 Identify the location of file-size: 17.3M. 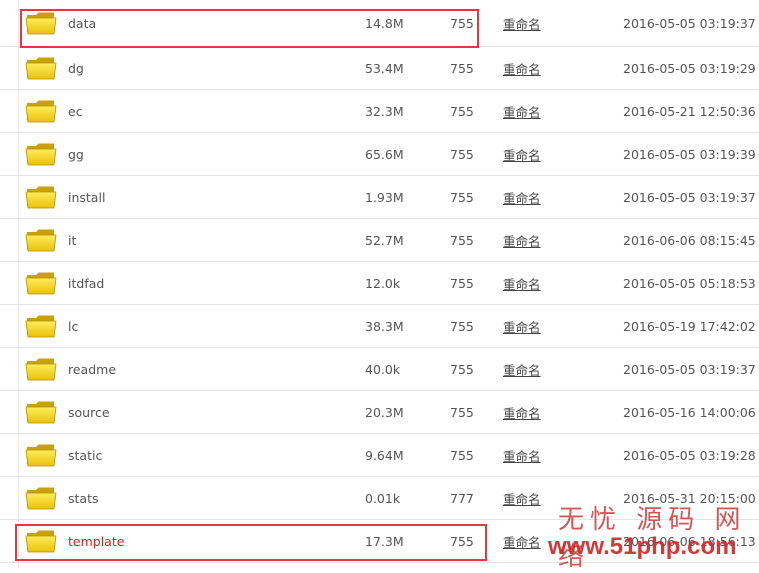
(384, 541).